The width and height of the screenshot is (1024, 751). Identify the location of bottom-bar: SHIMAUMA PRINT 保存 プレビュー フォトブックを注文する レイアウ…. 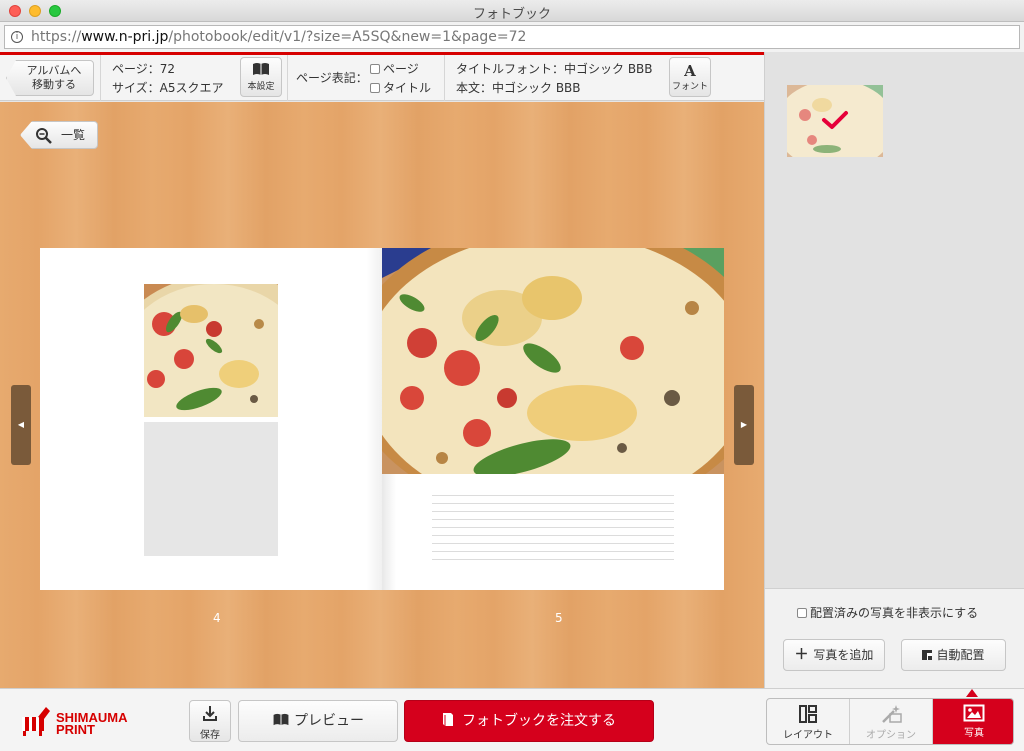
(512, 719).